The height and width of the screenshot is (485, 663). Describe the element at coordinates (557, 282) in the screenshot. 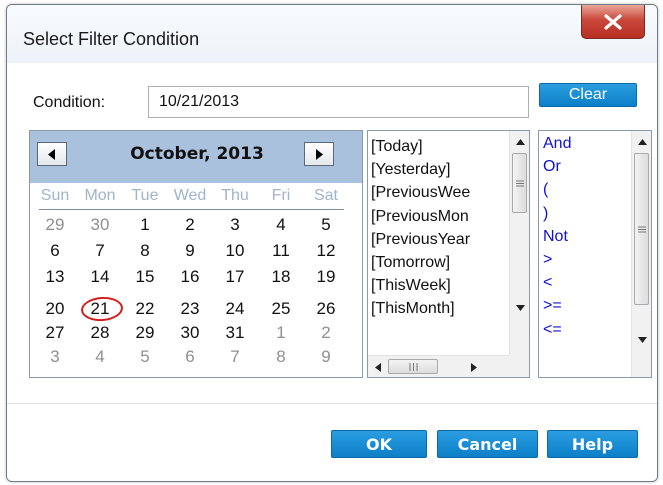

I see `list-item: <` at that location.